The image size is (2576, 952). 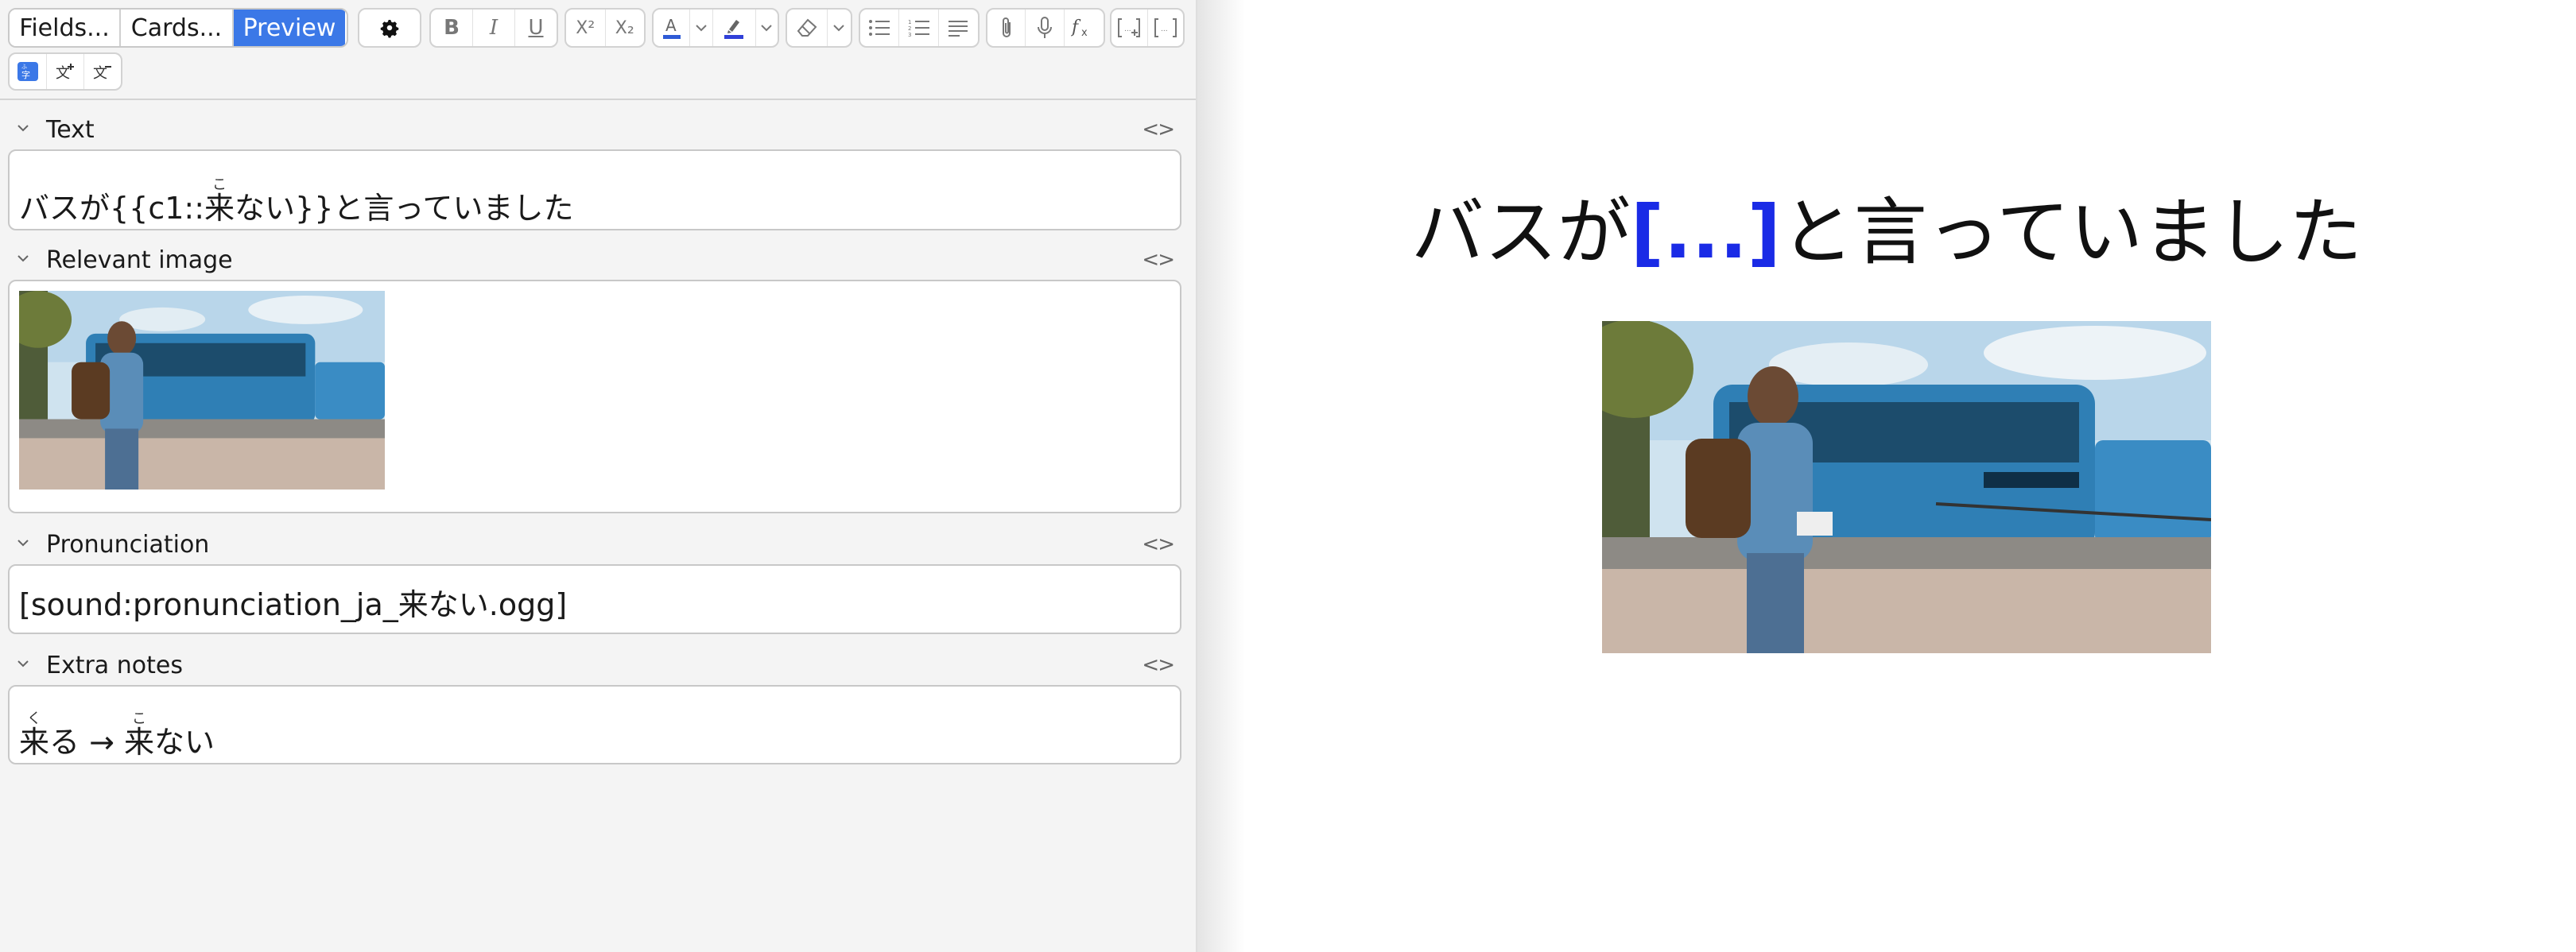 I want to click on mode-button-group: Fields... Cards... Preview, so click(x=178, y=28).